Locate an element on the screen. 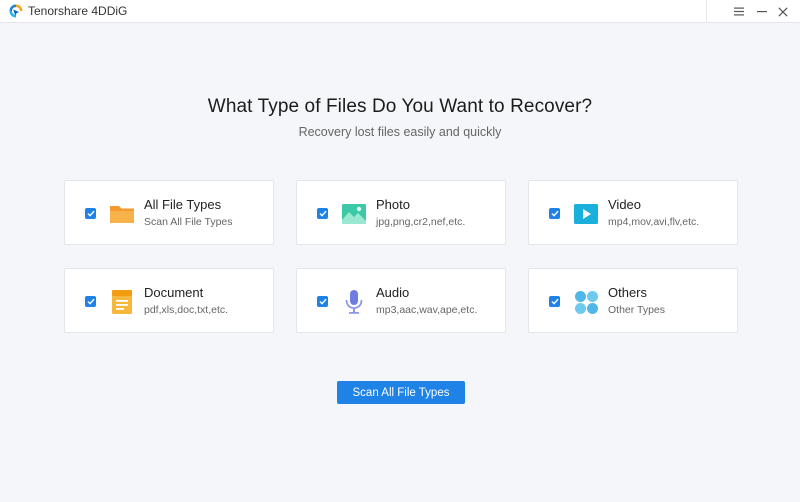 The height and width of the screenshot is (502, 800). file-type-card-all: All File Types Scan All File Types is located at coordinates (169, 212).